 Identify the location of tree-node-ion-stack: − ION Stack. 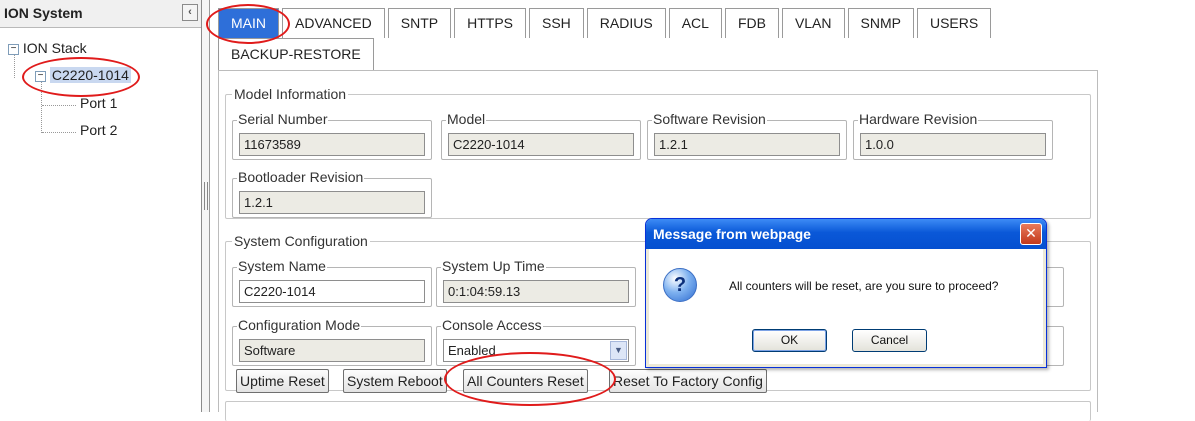
(47, 48).